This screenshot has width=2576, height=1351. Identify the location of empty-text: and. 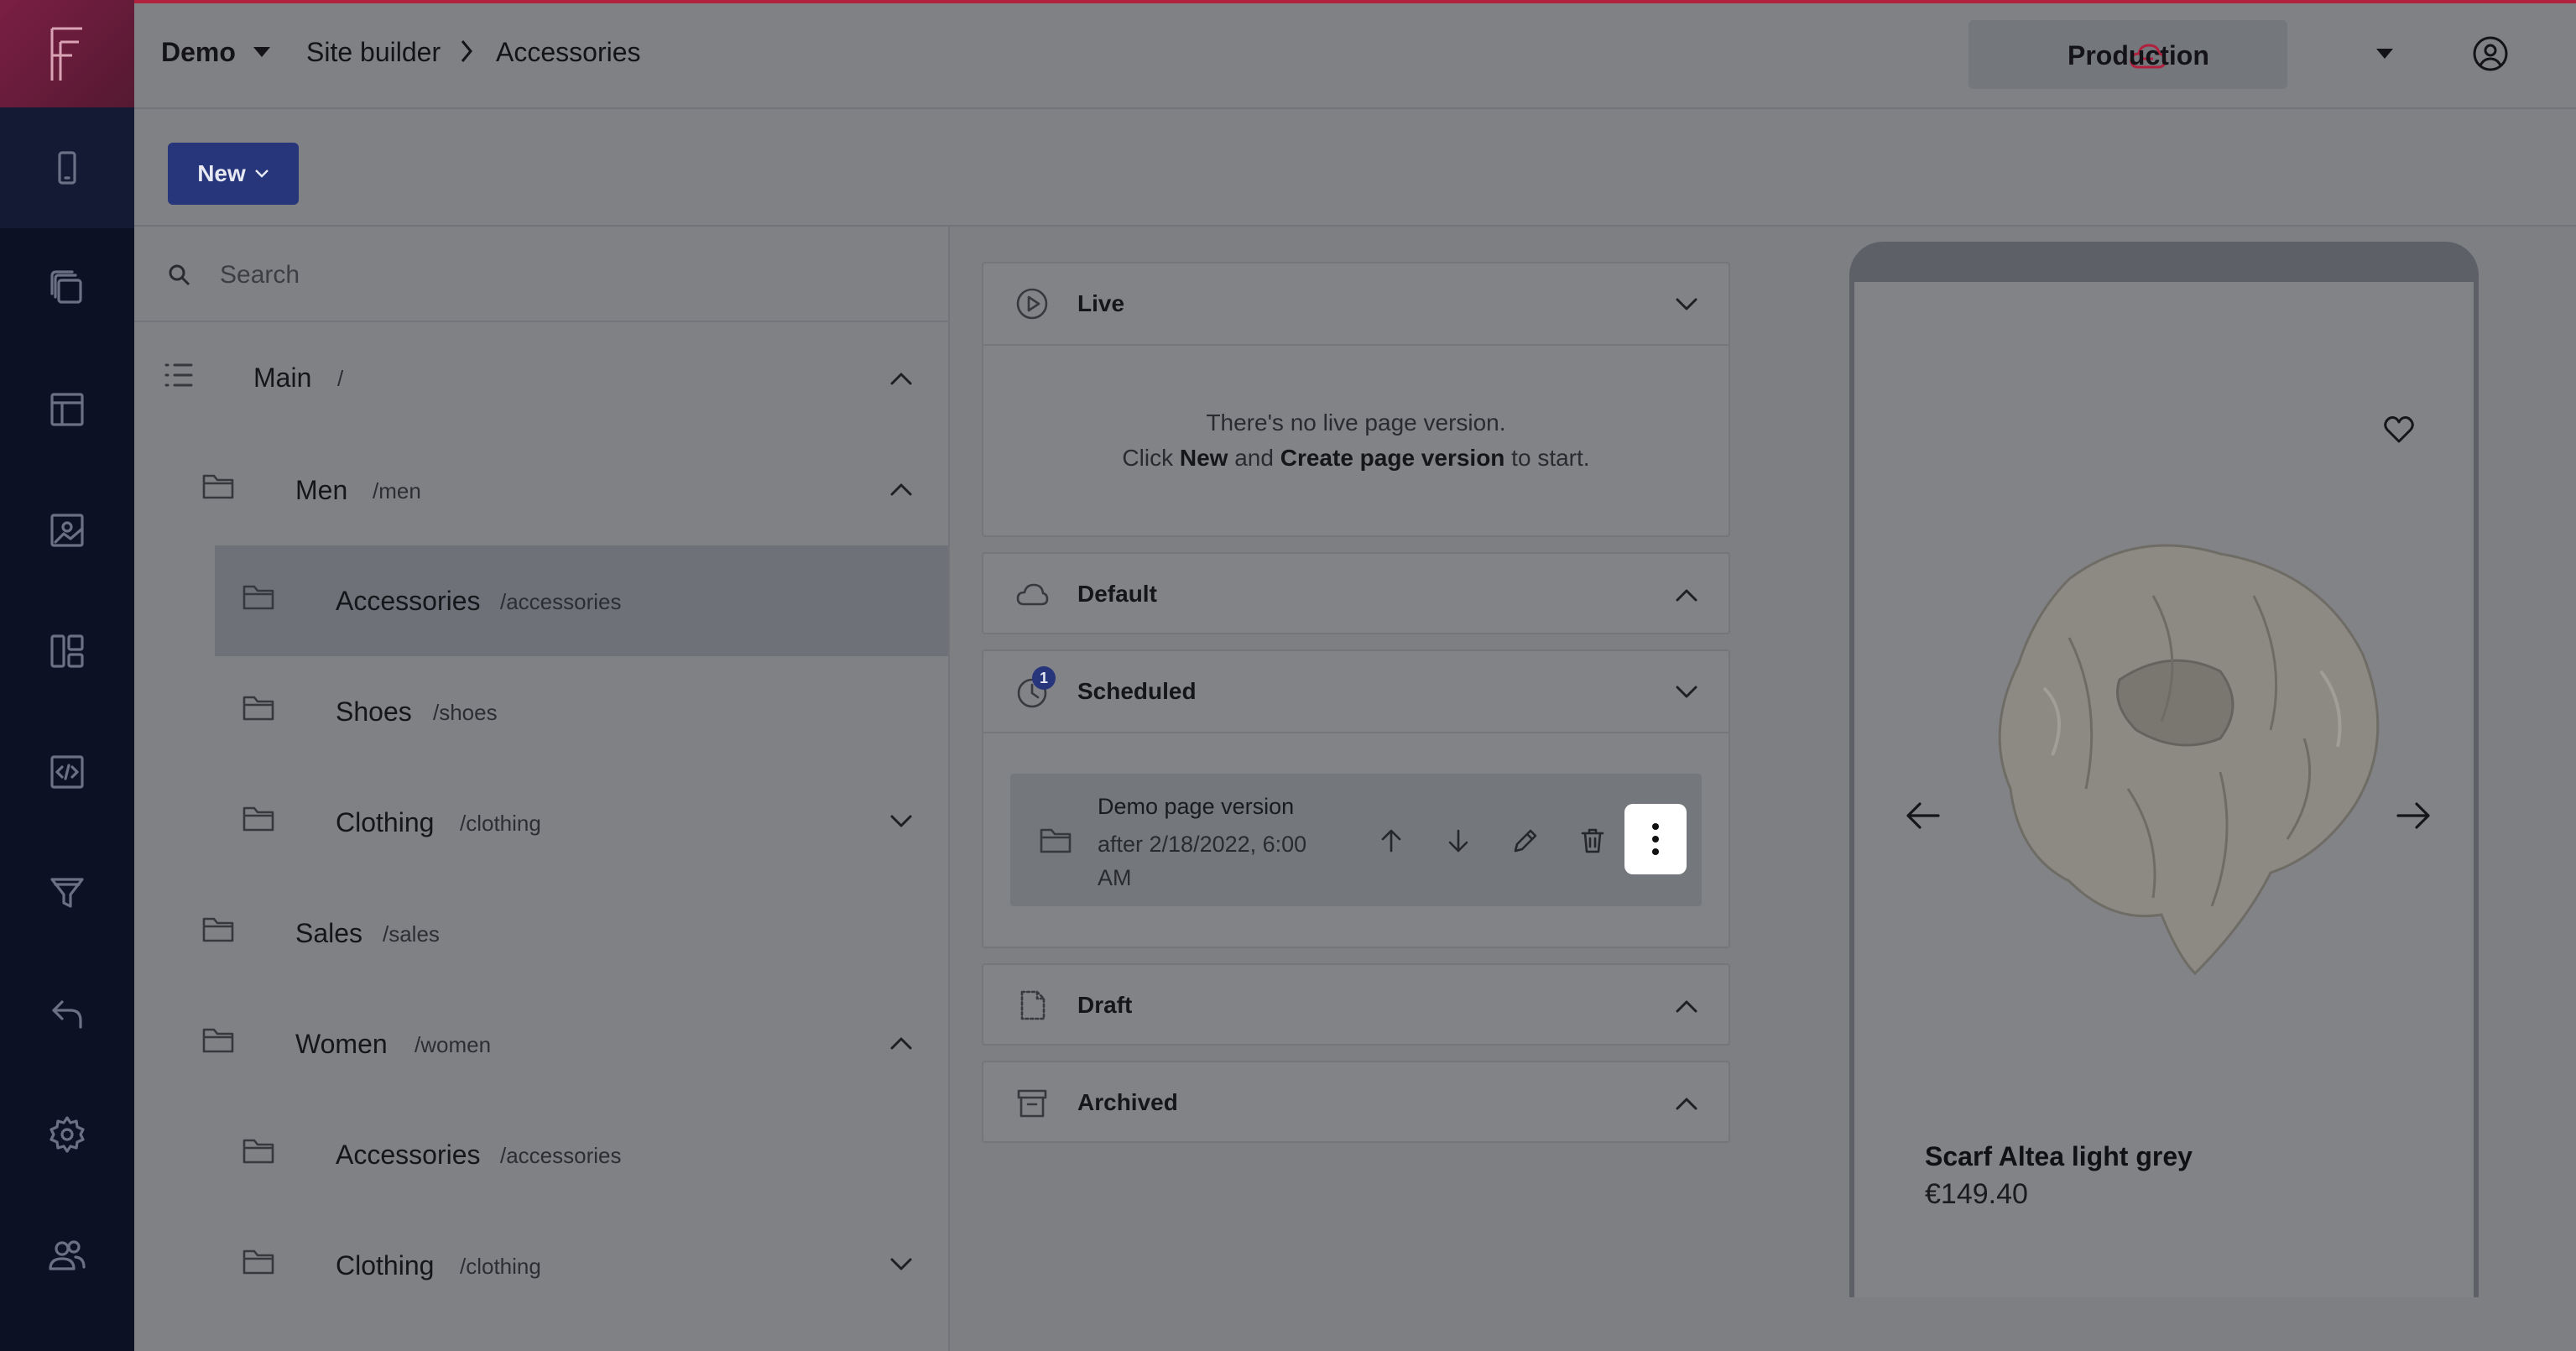
(1254, 458).